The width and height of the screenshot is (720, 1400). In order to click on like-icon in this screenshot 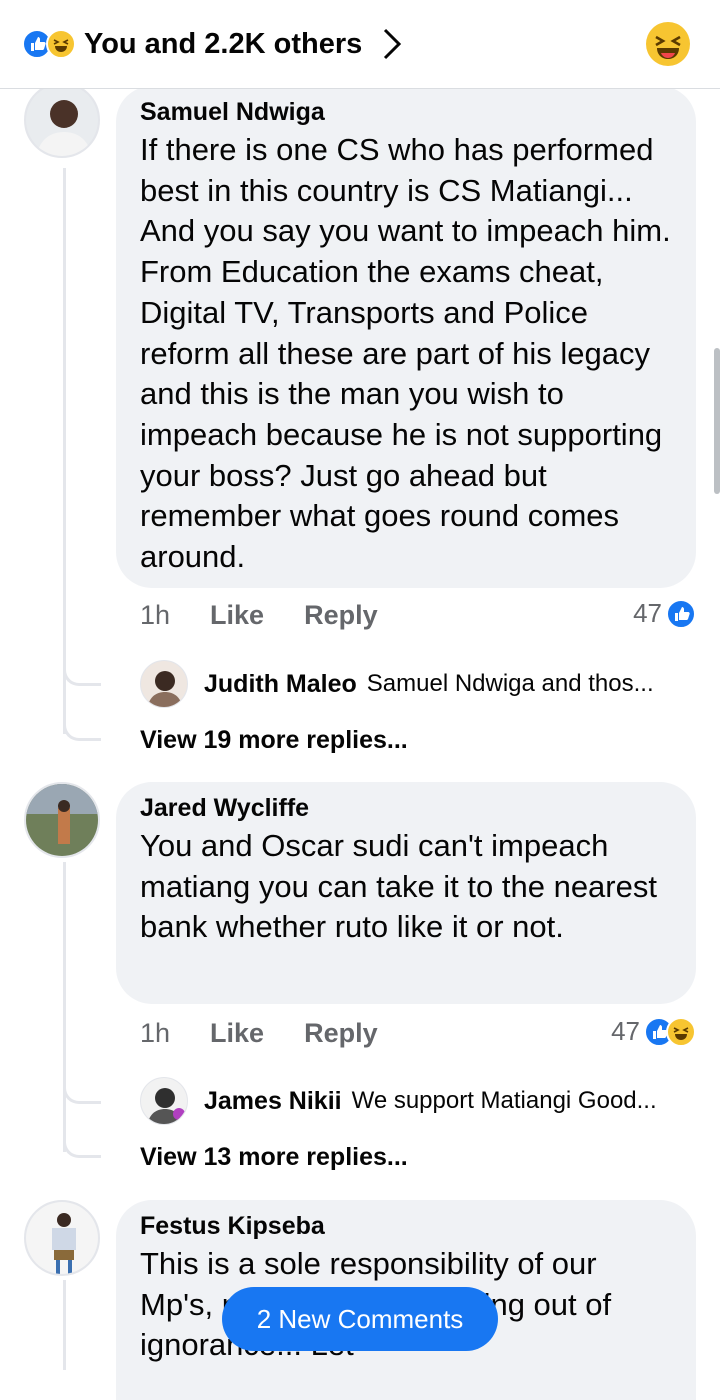, I will do `click(681, 613)`.